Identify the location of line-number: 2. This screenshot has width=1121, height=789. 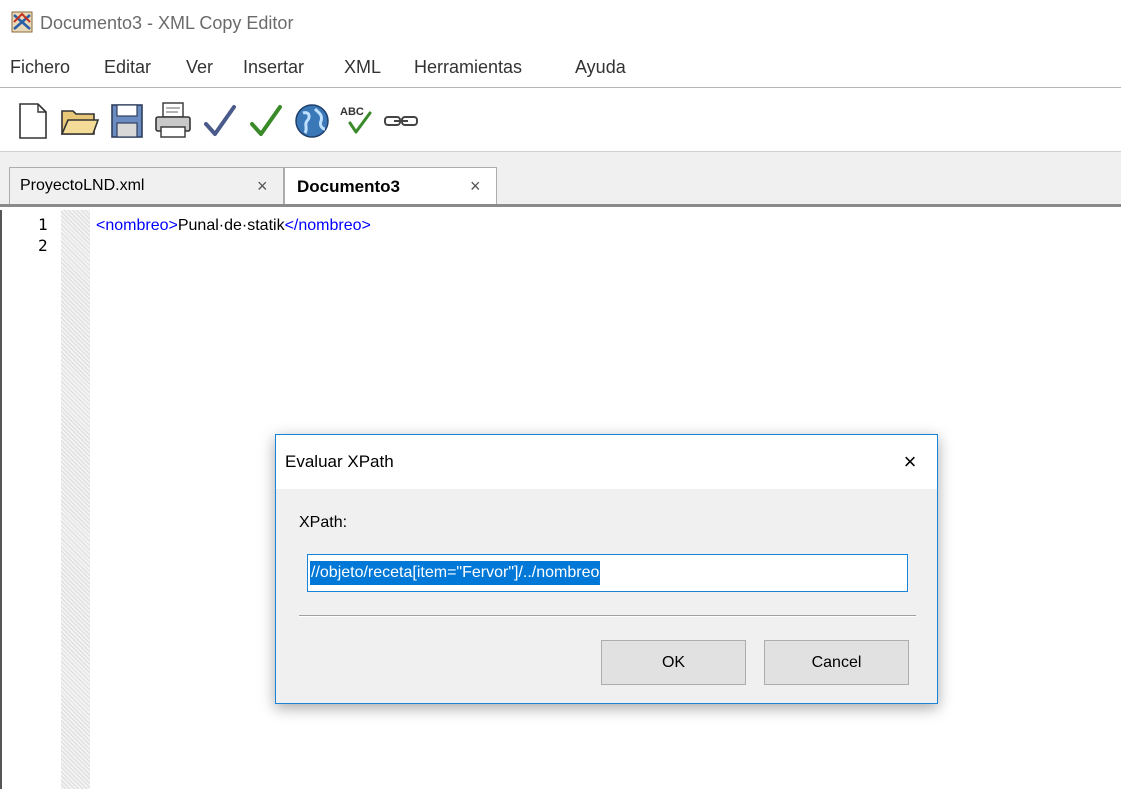
(43, 245).